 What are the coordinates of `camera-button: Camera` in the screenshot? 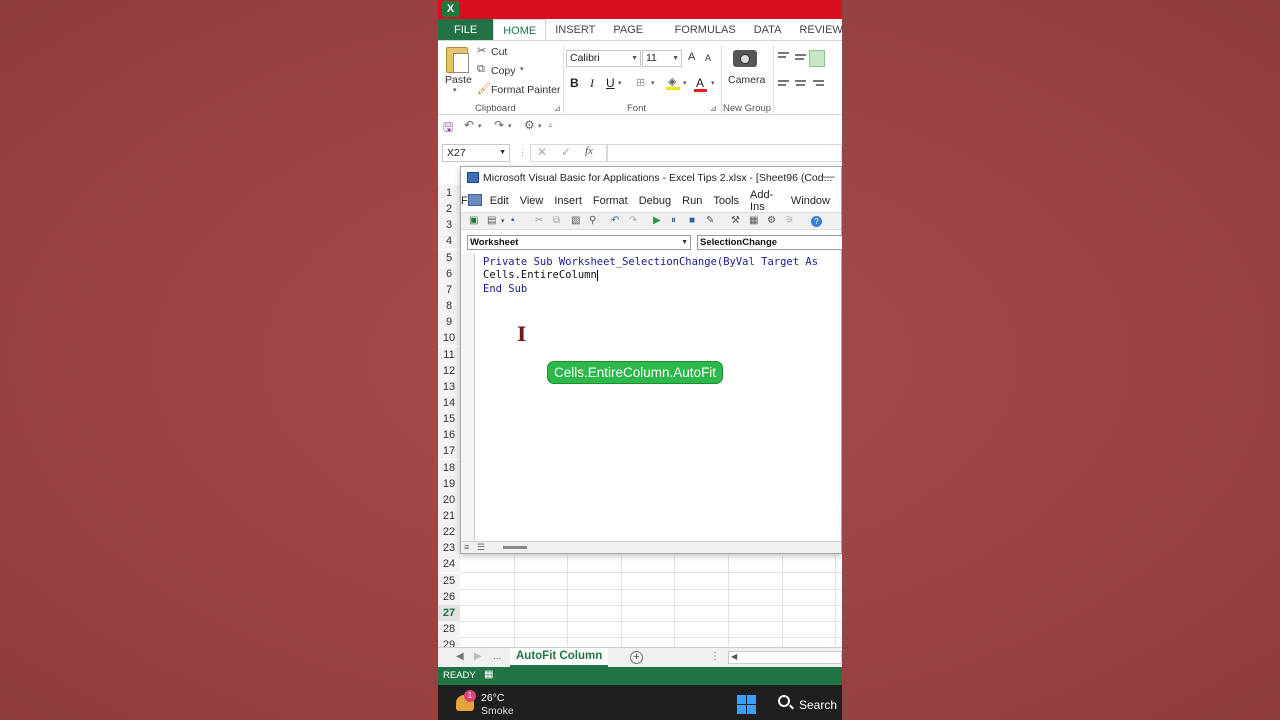 It's located at (746, 80).